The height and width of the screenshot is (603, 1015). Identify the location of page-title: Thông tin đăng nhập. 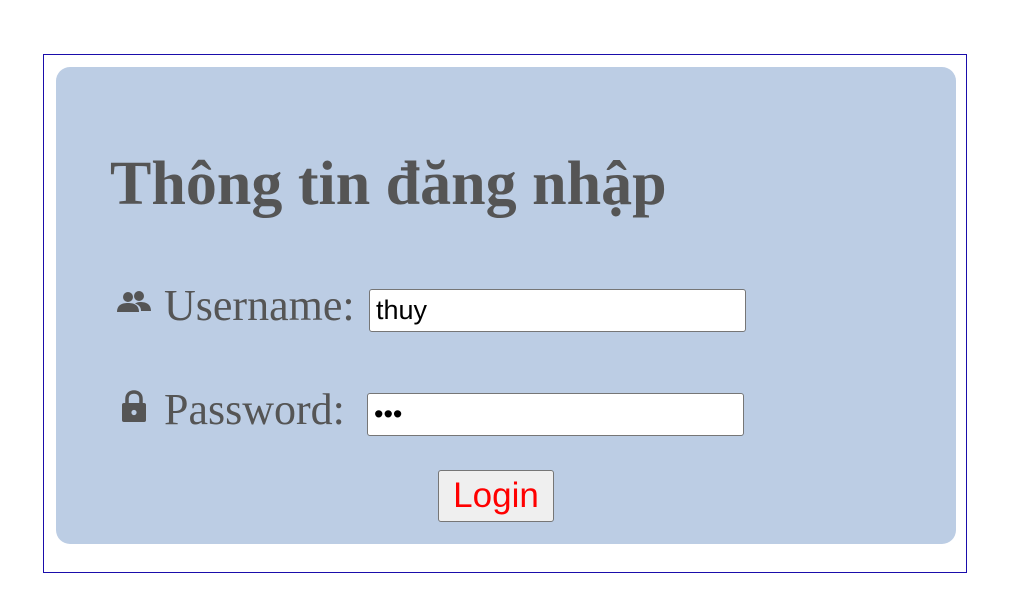
(388, 184).